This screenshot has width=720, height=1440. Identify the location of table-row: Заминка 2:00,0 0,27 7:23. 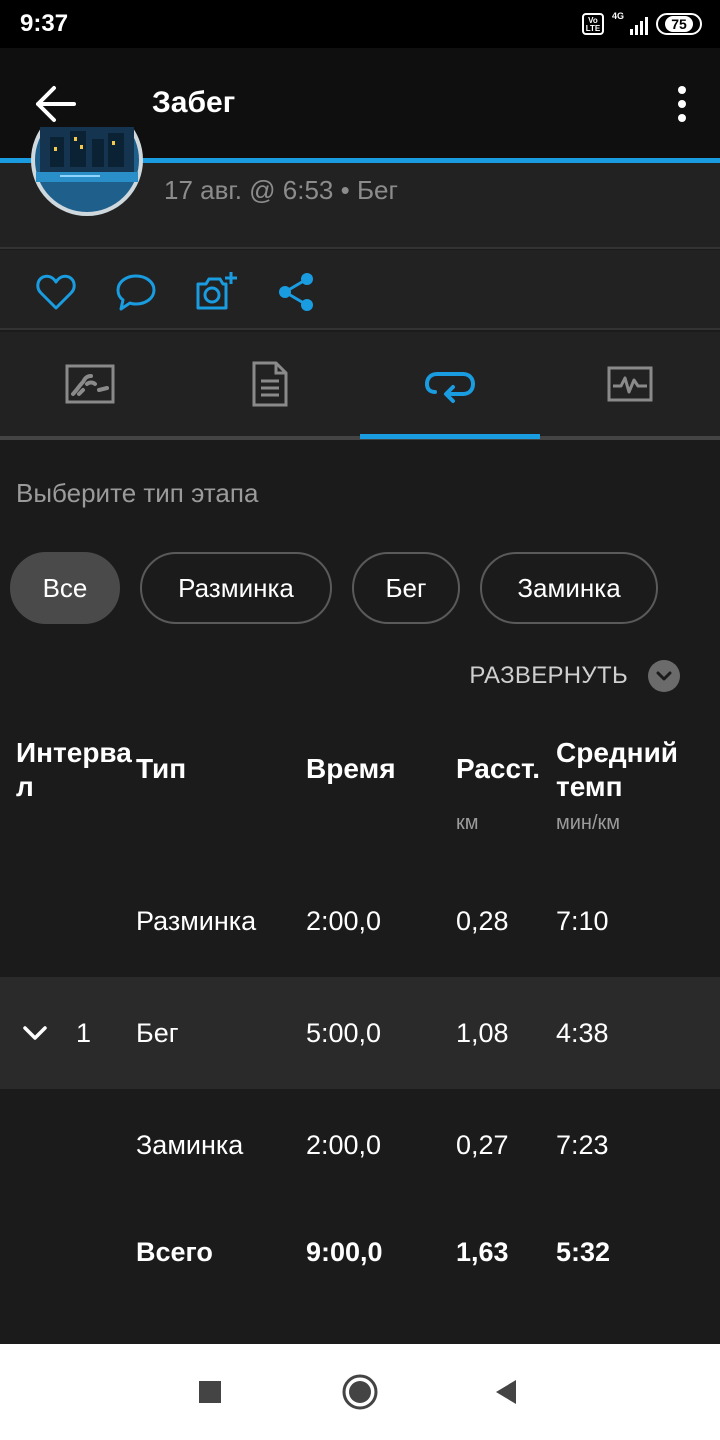
(360, 1145).